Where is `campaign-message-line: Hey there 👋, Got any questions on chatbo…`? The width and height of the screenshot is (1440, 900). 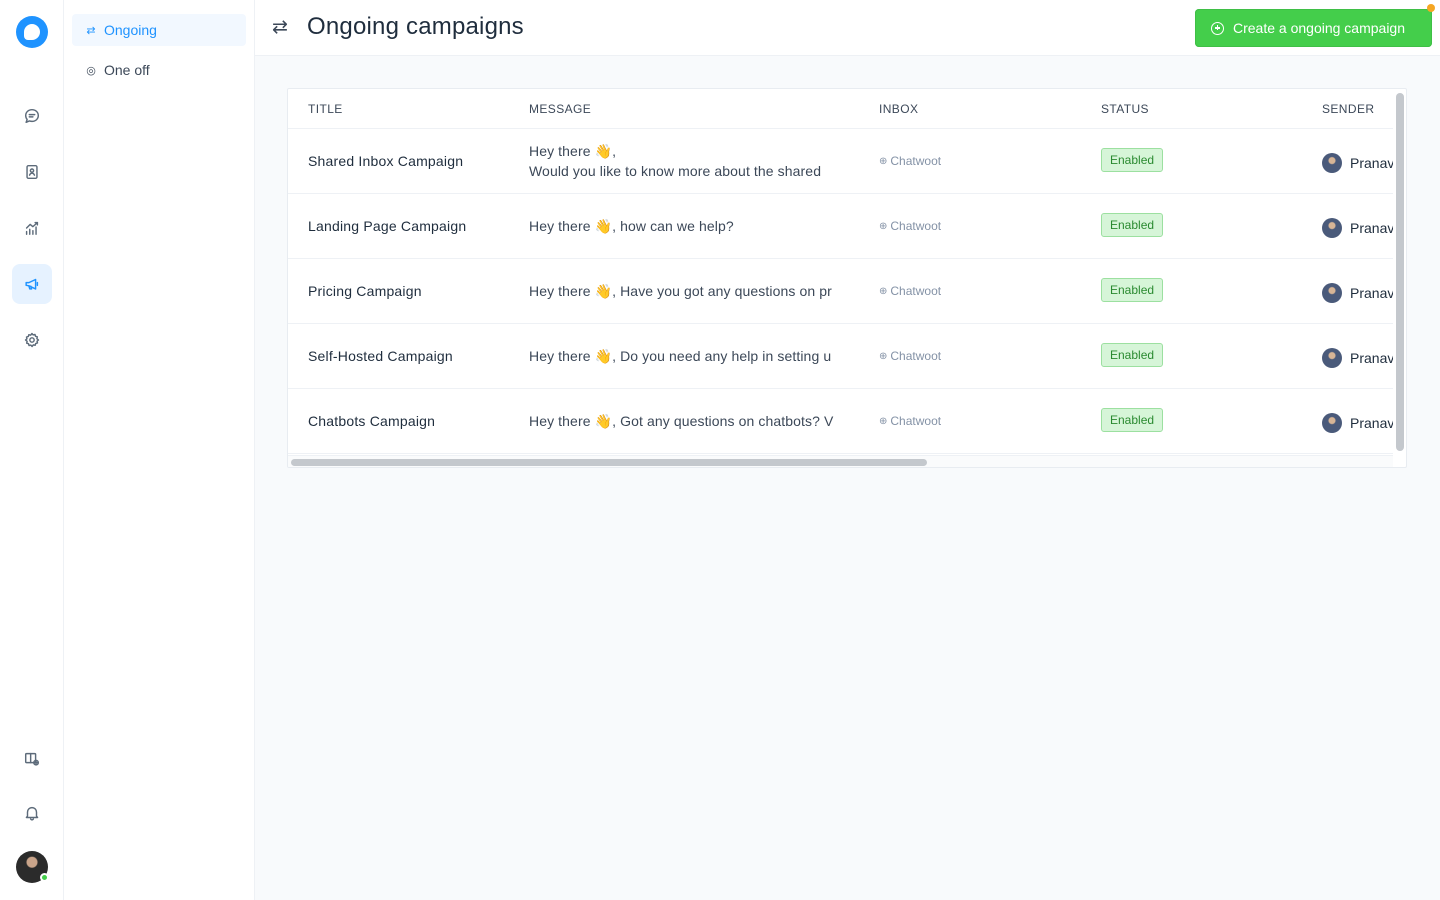 campaign-message-line: Hey there 👋, Got any questions on chatbo… is located at coordinates (681, 421).